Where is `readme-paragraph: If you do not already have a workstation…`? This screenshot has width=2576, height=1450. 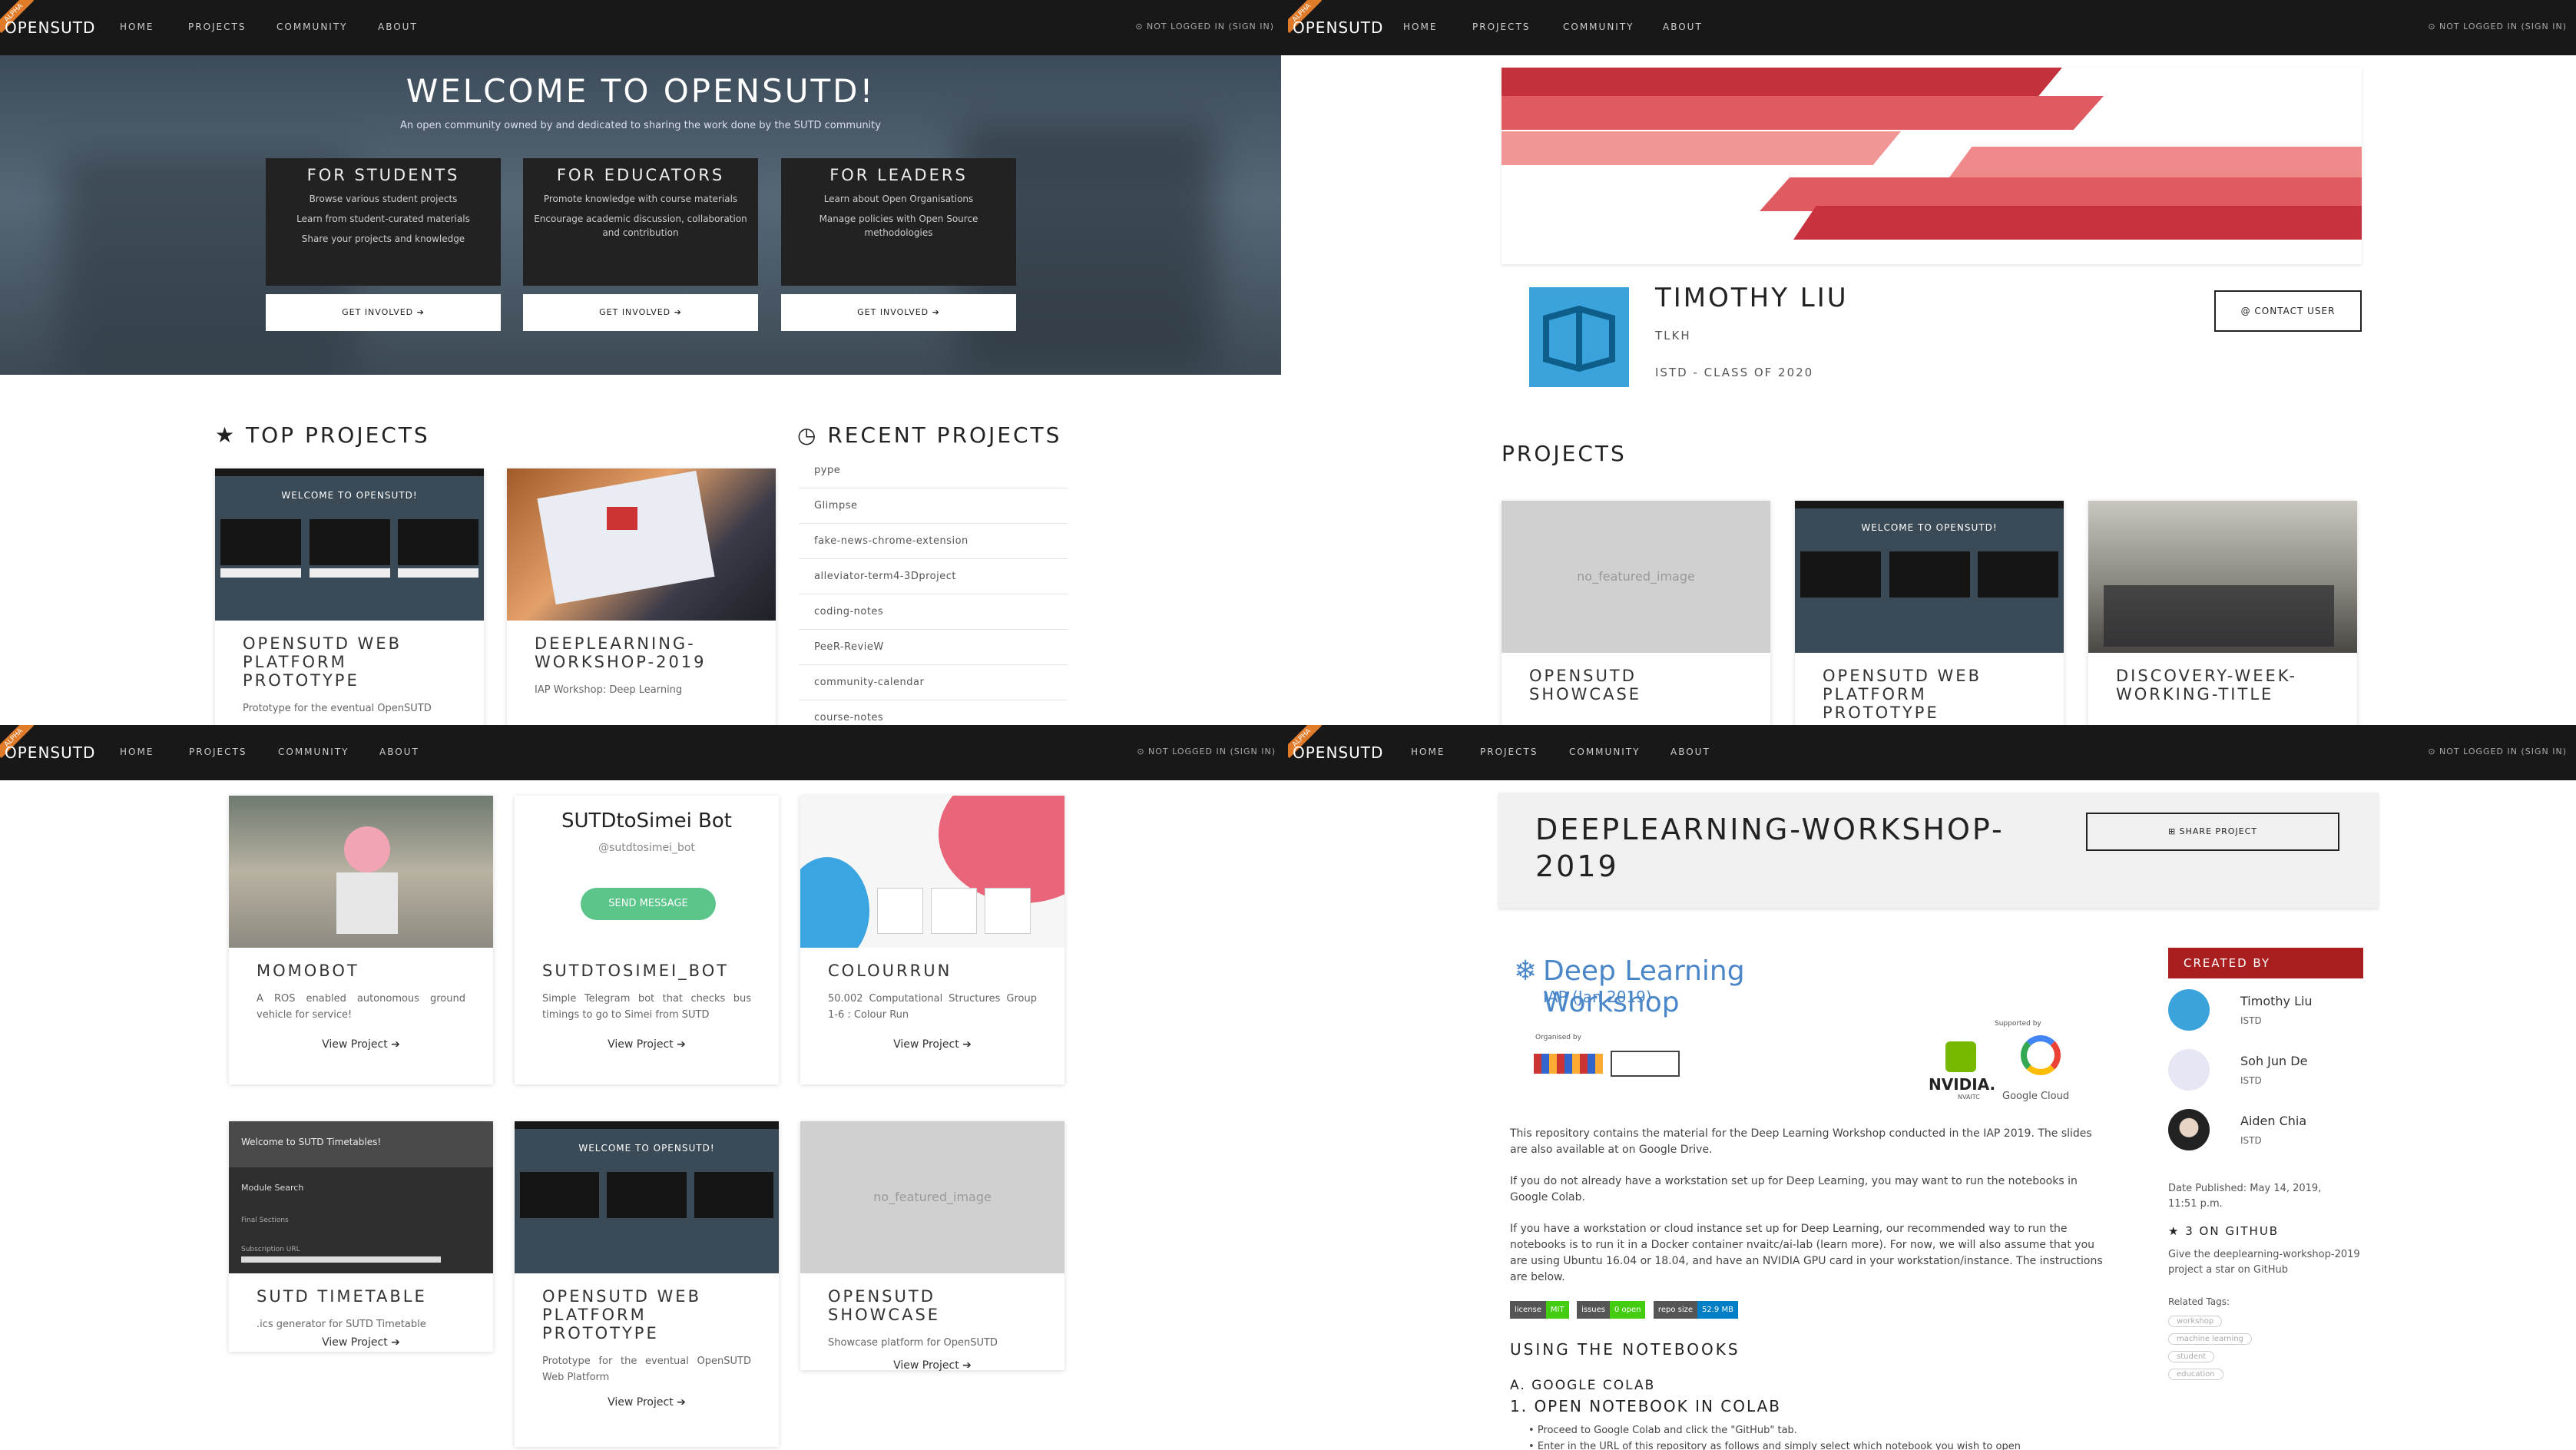
readme-paragraph: If you do not already have a workstation… is located at coordinates (1794, 1189).